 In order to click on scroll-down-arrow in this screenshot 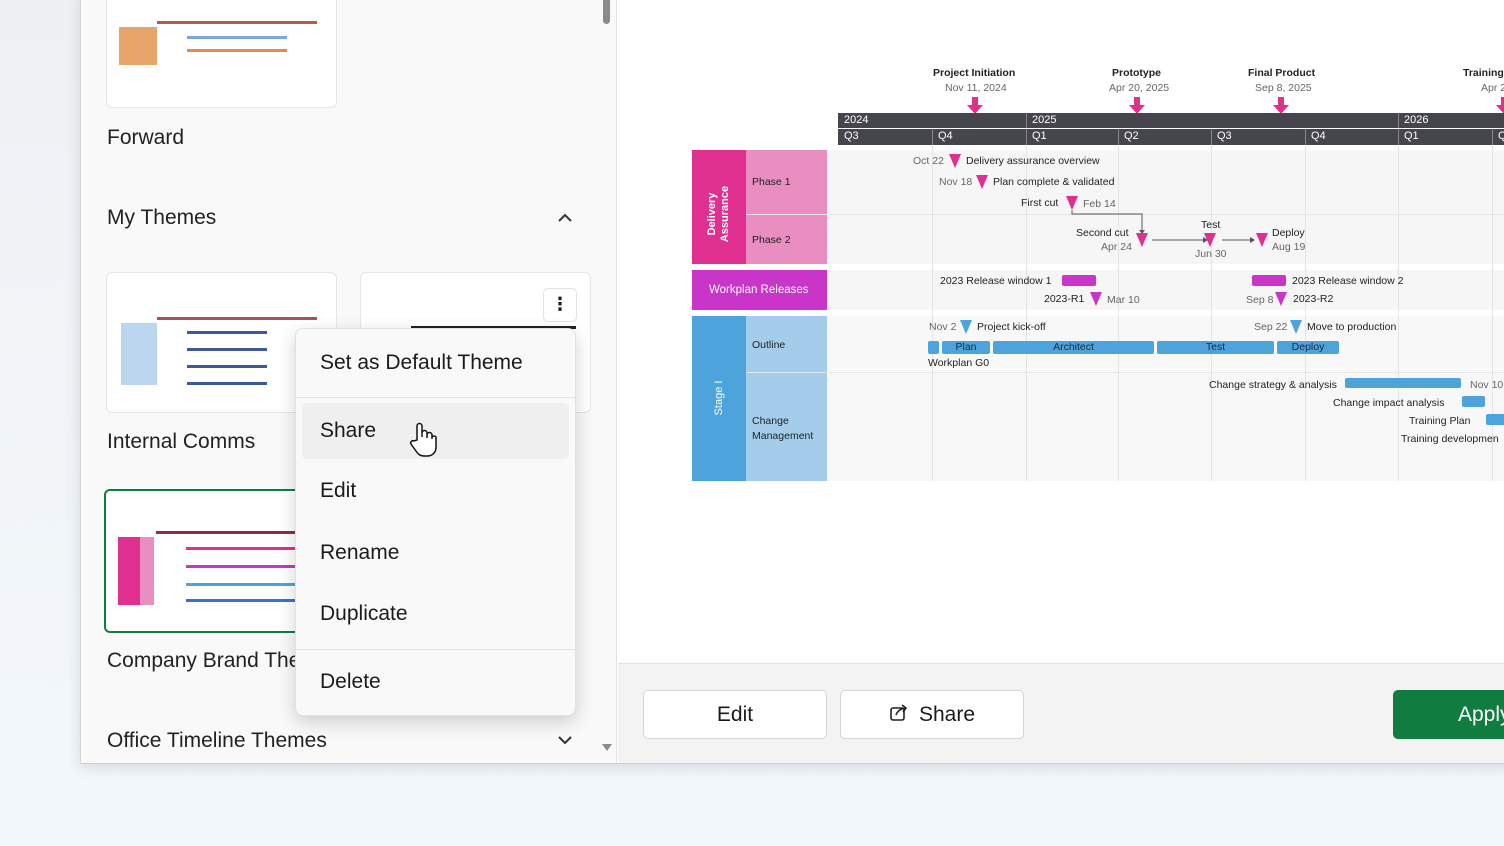, I will do `click(607, 747)`.